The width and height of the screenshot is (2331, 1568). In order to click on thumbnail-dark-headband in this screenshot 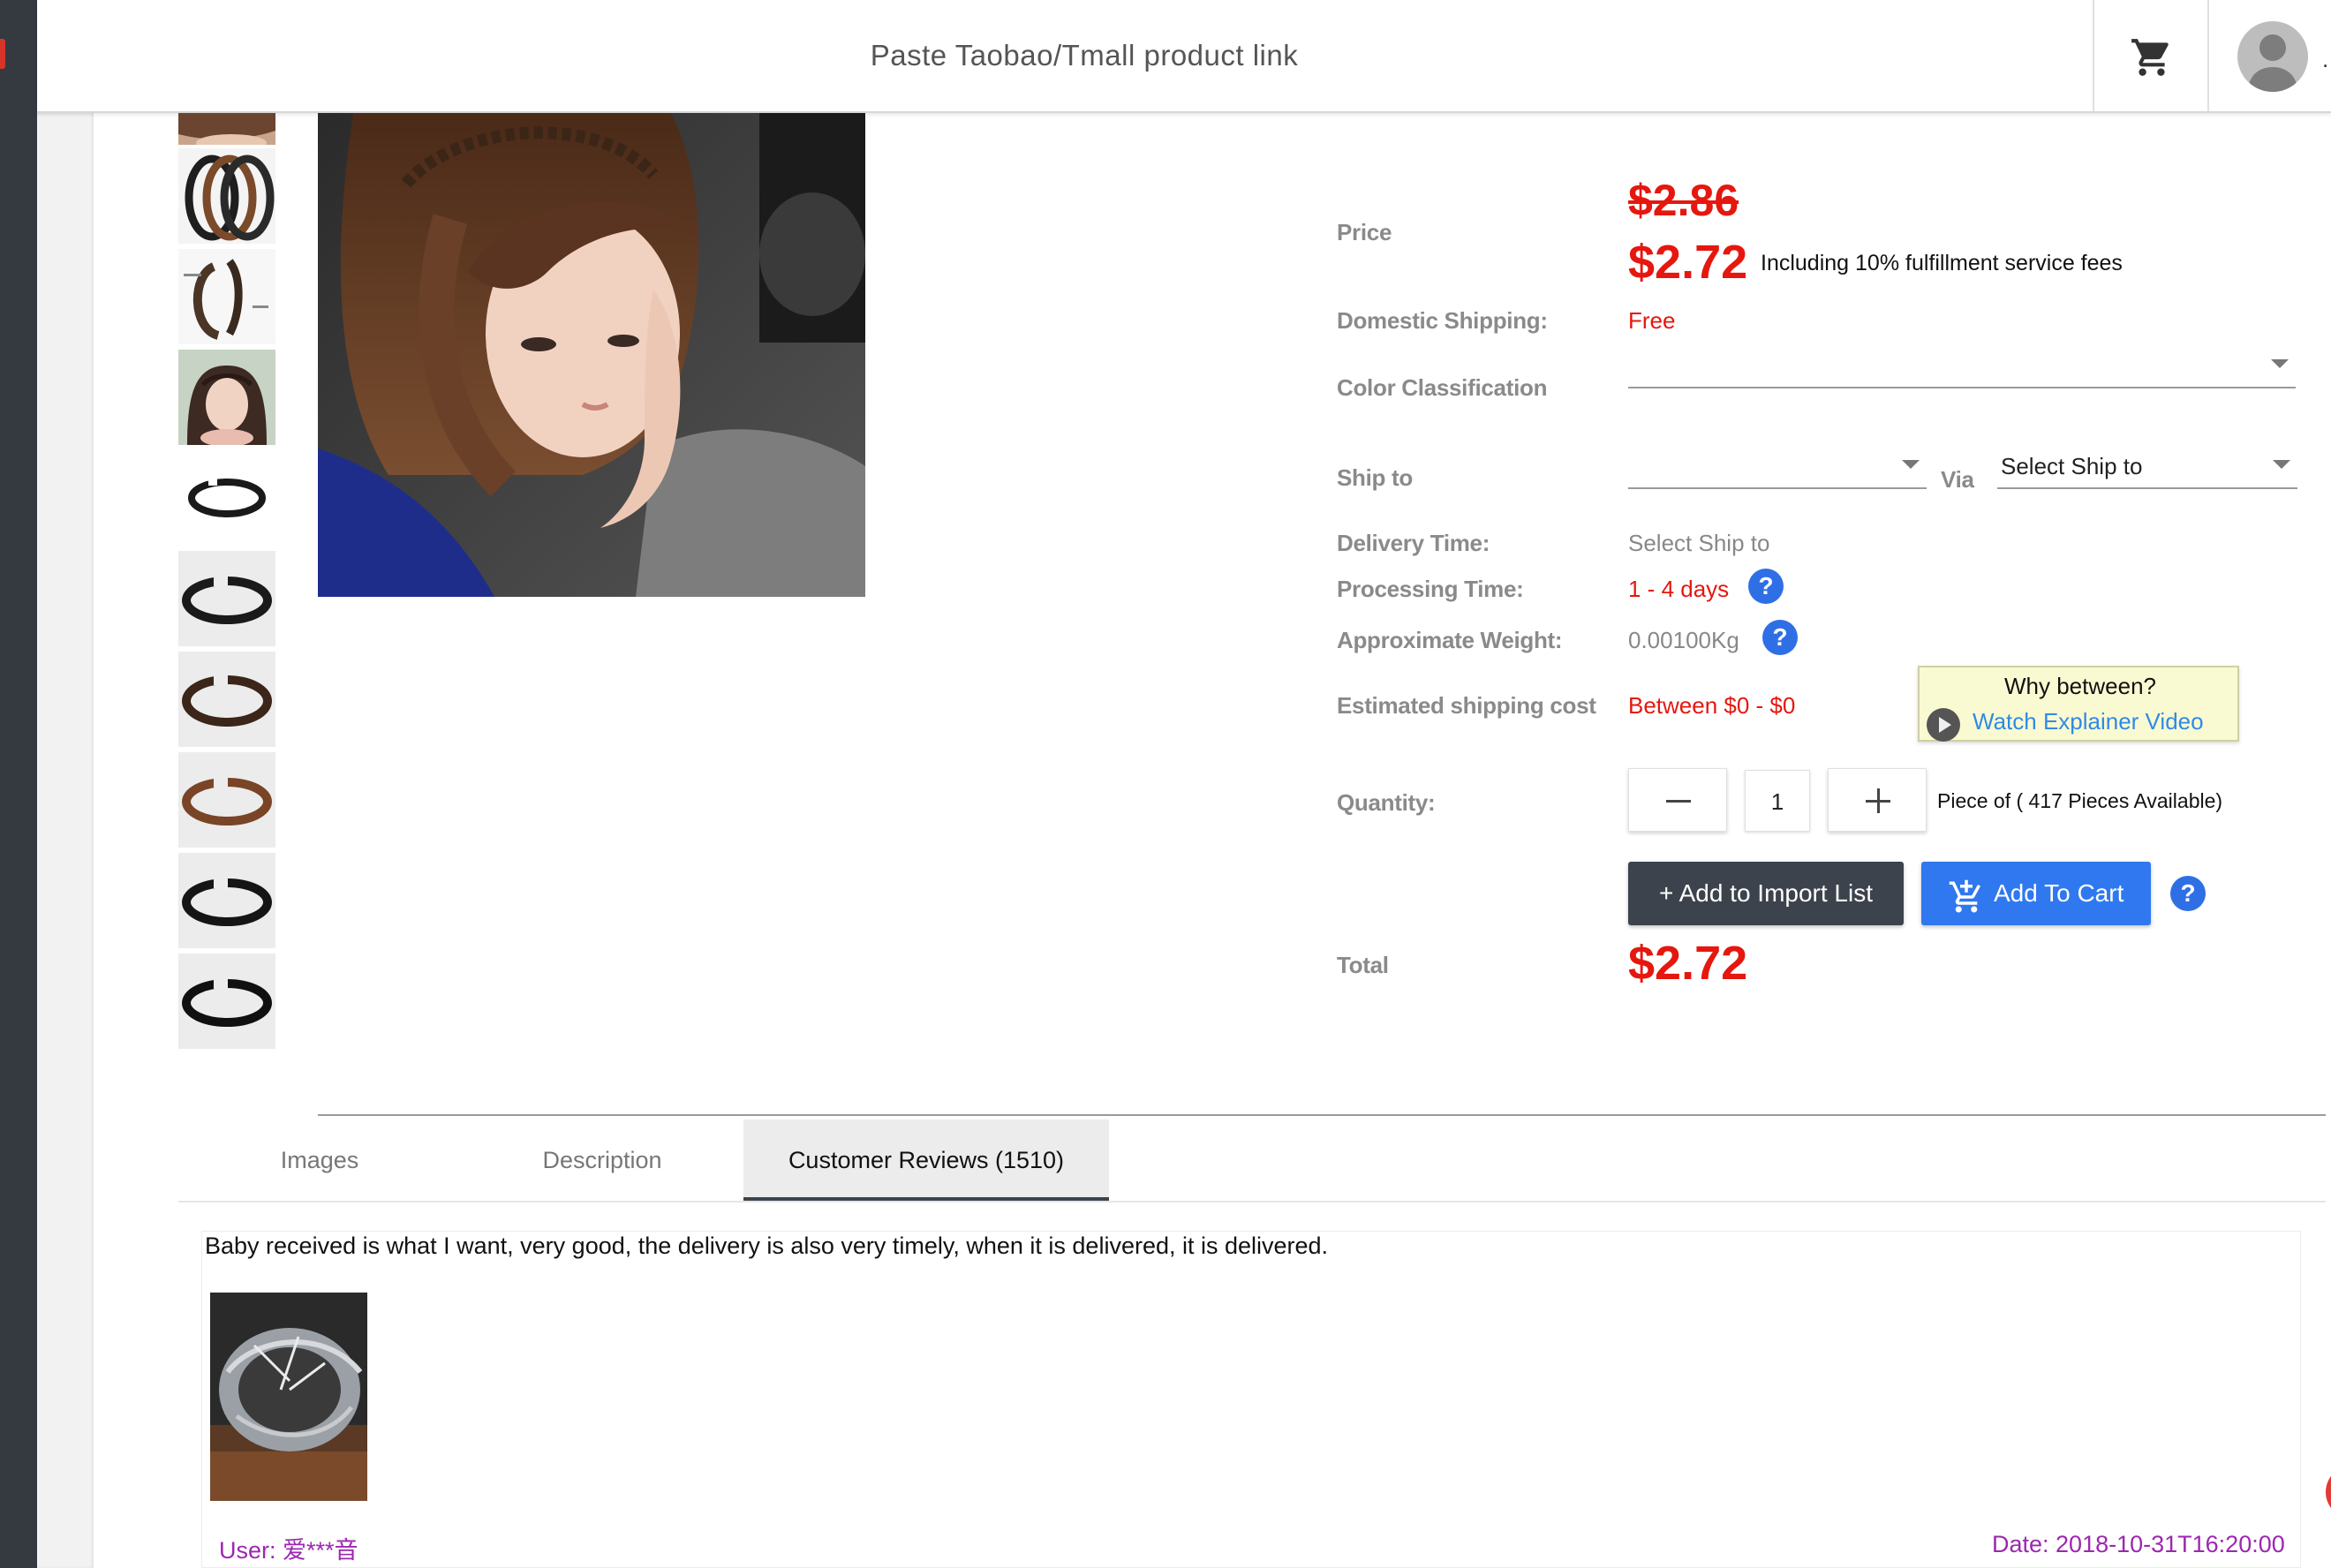, I will do `click(227, 598)`.